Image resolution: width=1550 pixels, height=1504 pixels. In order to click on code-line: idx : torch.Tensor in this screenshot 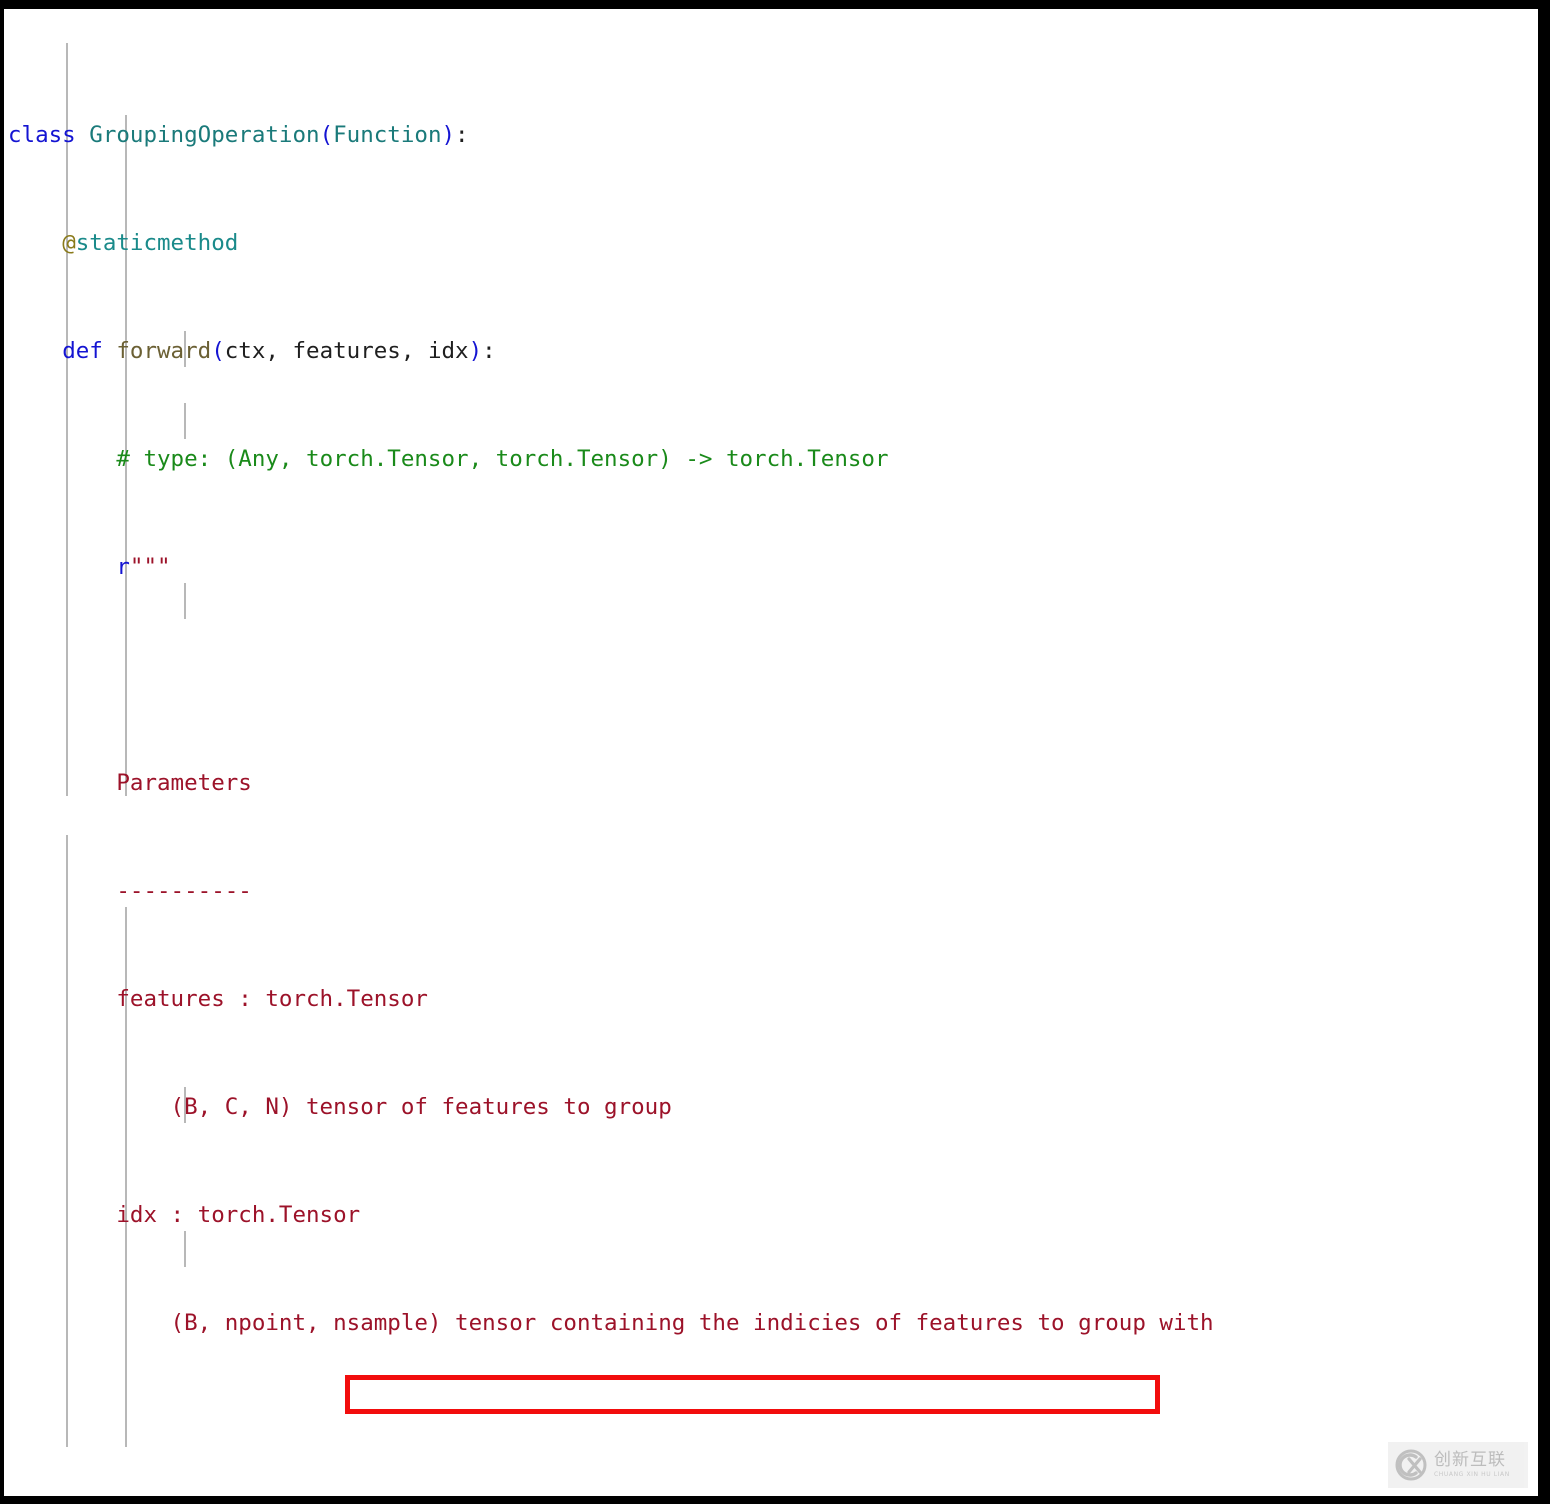, I will do `click(184, 1215)`.